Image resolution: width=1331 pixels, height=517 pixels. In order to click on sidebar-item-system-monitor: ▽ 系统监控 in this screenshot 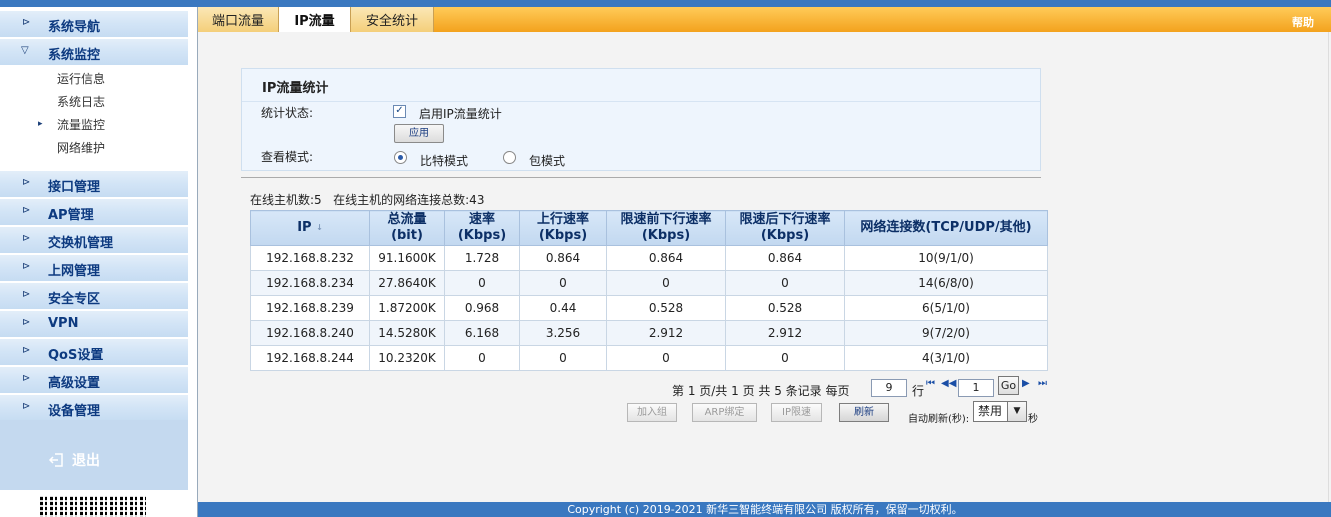, I will do `click(94, 52)`.